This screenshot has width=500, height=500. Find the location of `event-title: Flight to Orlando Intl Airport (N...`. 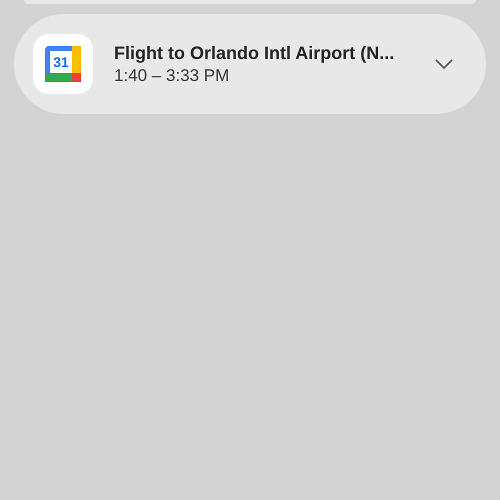

event-title: Flight to Orlando Intl Airport (N... is located at coordinates (255, 53).